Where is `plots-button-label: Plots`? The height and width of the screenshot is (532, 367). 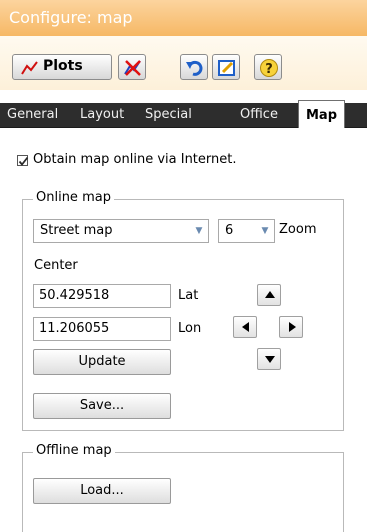
plots-button-label: Plots is located at coordinates (63, 66).